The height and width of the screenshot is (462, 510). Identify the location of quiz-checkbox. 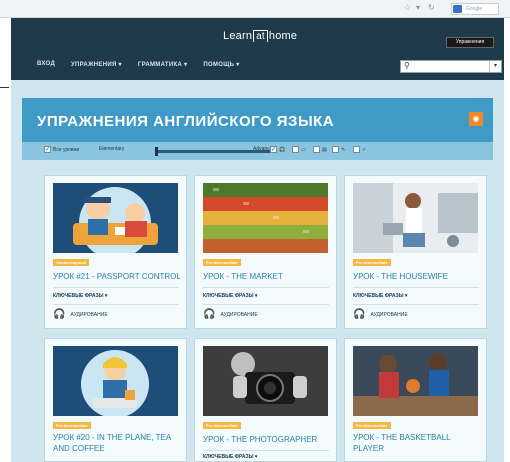
(356, 149).